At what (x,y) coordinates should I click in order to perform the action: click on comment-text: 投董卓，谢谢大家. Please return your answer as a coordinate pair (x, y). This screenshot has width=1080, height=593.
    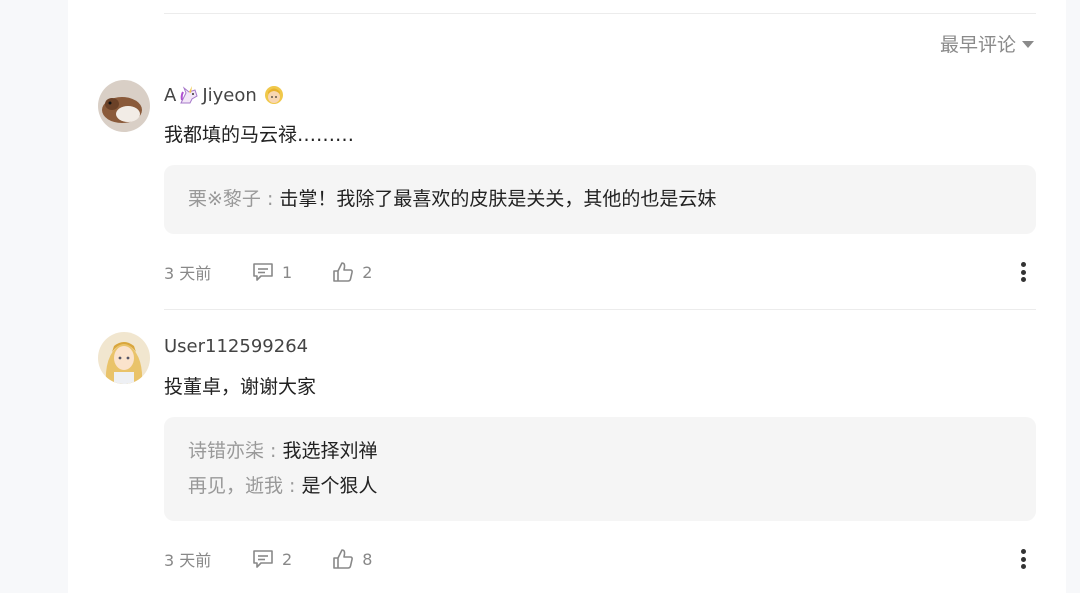
    Looking at the image, I should click on (240, 387).